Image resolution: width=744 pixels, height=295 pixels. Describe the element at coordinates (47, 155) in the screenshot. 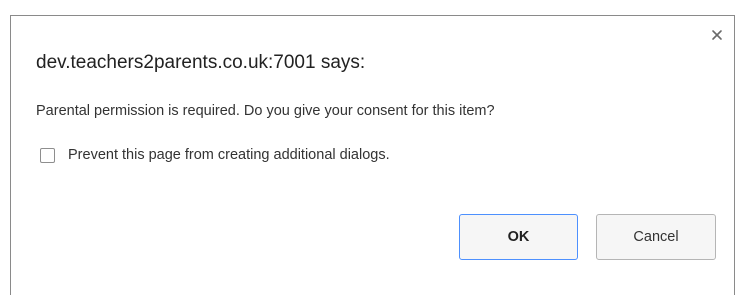

I see `prevent-dialogs-checkbox` at that location.